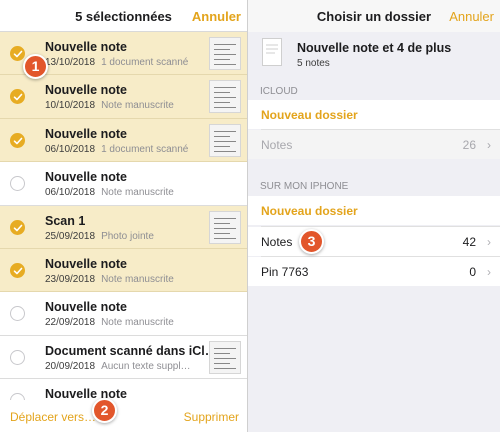 The height and width of the screenshot is (432, 500). I want to click on folder-count: 0, so click(472, 272).